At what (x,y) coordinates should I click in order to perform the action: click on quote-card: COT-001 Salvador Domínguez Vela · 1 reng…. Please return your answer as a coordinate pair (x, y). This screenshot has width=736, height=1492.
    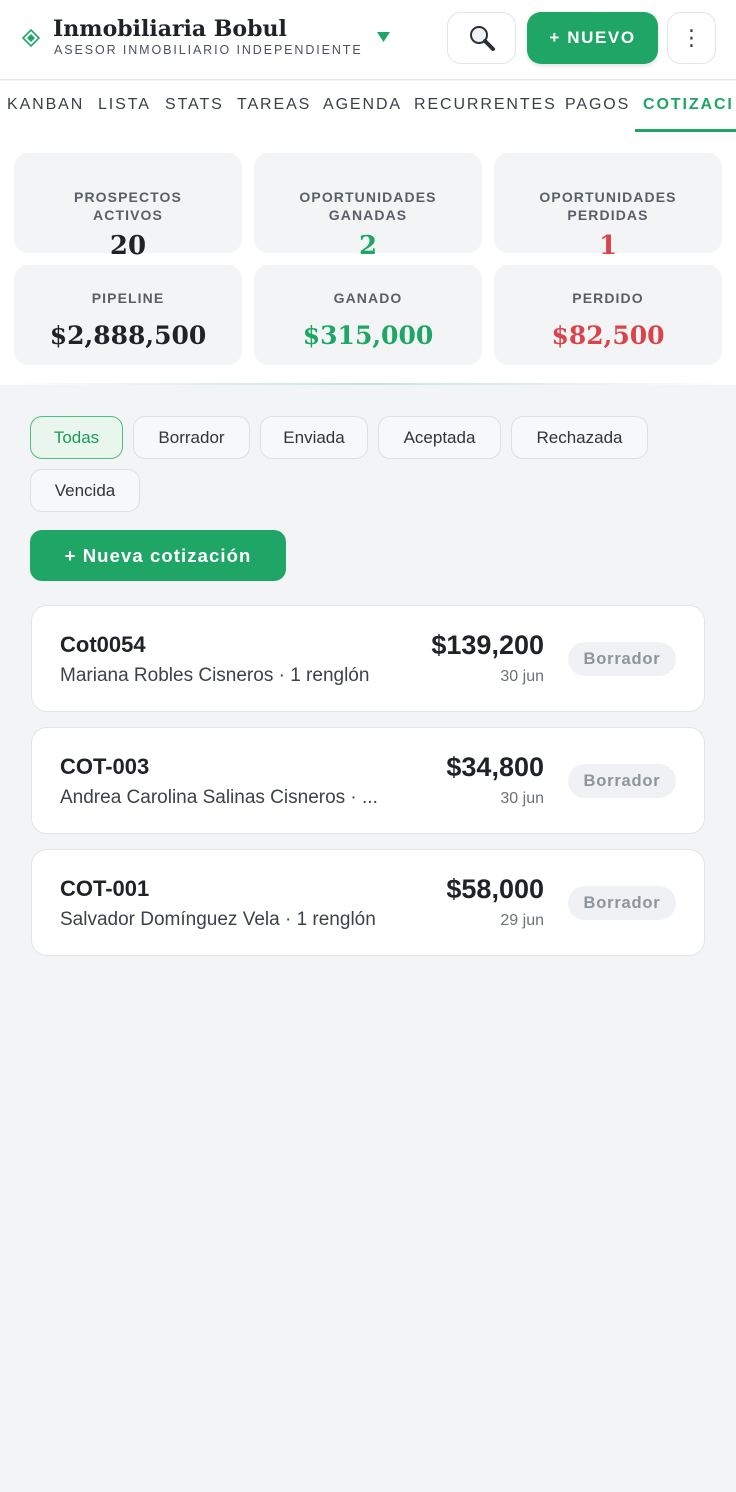
    Looking at the image, I should click on (368, 902).